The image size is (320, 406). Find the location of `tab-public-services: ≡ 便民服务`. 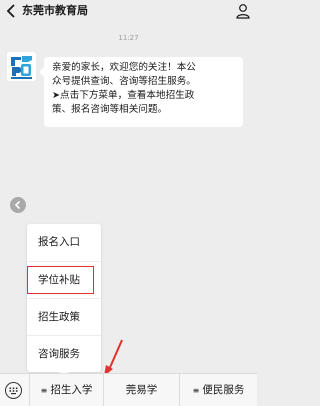

tab-public-services: ≡ 便民服务 is located at coordinates (218, 390).